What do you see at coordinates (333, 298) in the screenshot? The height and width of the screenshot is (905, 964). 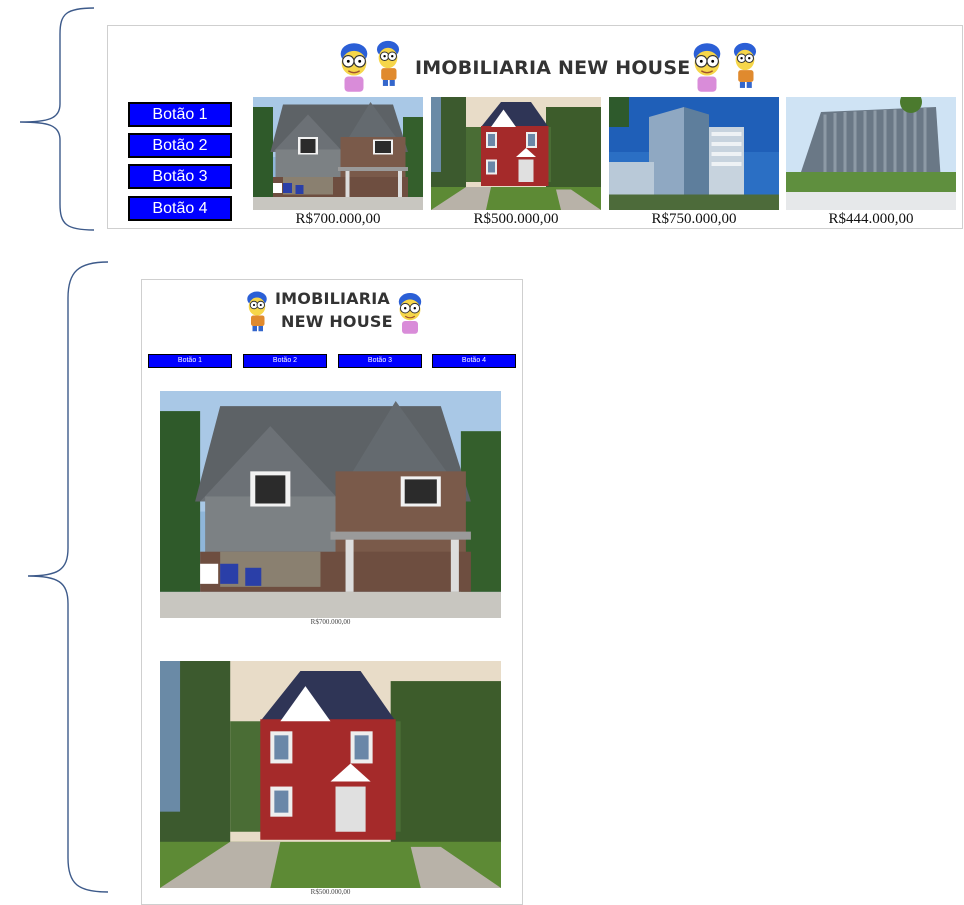 I see `site-title-line-1: IMOBILIARIA` at bounding box center [333, 298].